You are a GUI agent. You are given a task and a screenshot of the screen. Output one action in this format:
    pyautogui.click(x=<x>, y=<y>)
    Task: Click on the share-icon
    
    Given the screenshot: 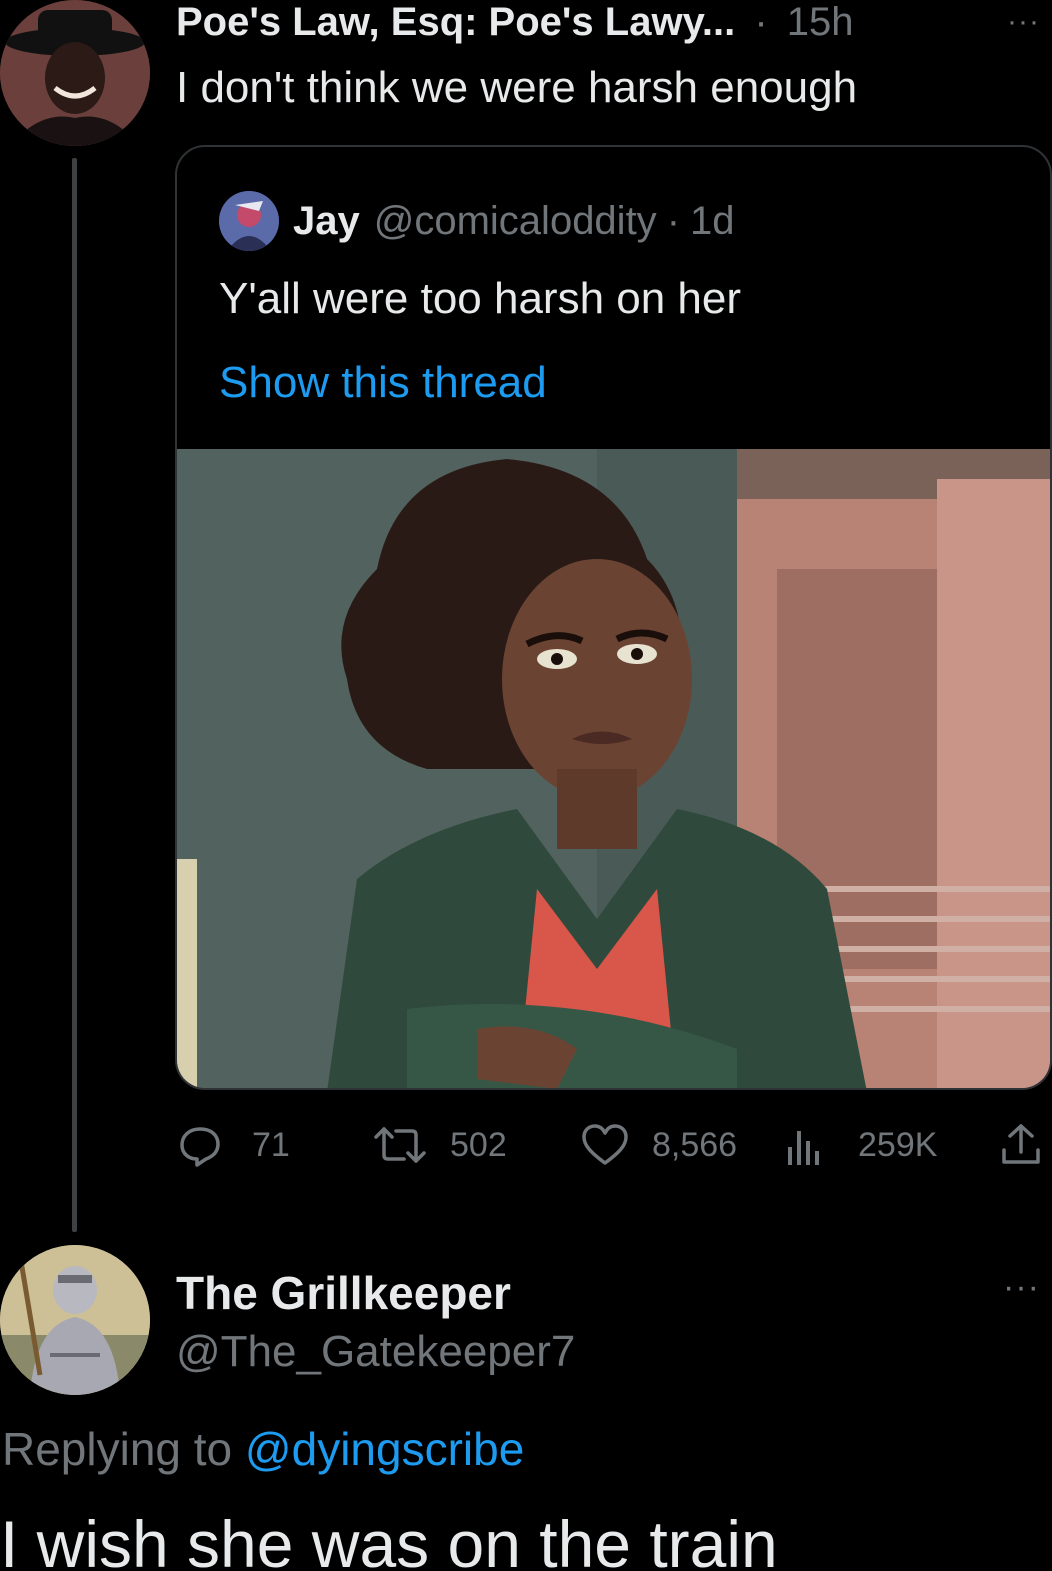 What is the action you would take?
    pyautogui.click(x=1021, y=1145)
    